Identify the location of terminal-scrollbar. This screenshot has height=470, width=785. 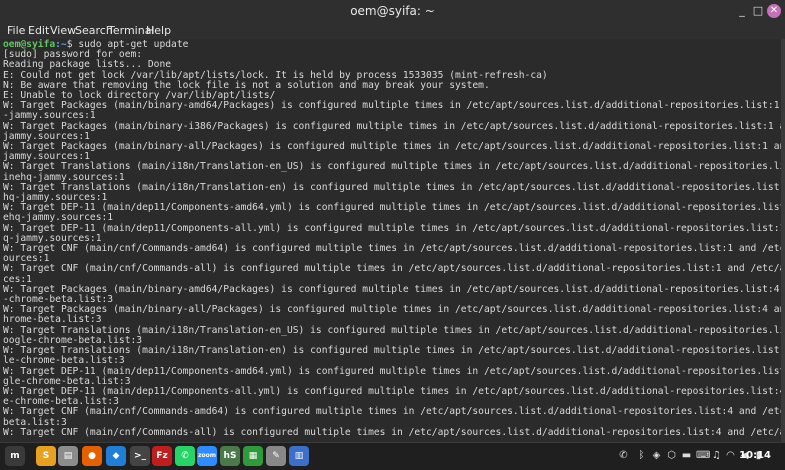
(783, 240).